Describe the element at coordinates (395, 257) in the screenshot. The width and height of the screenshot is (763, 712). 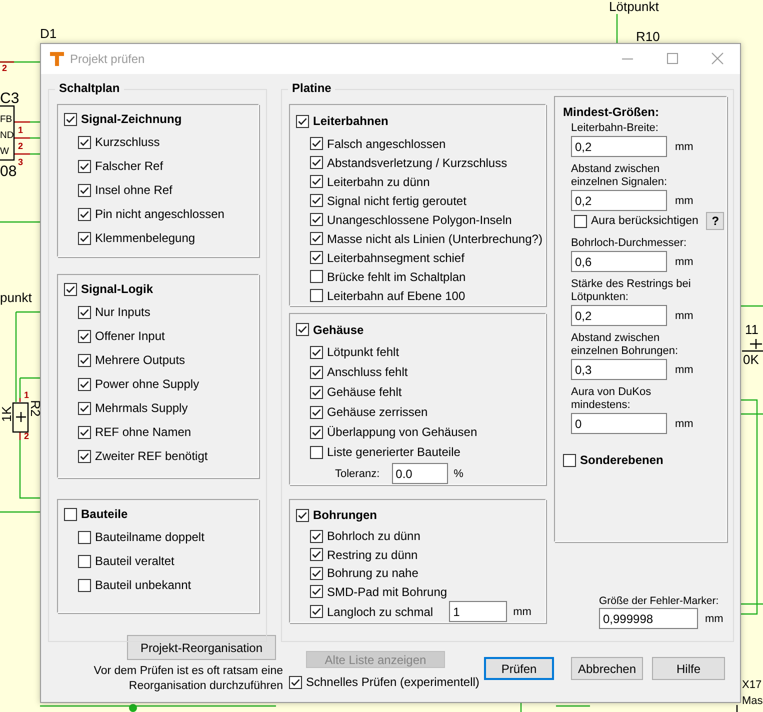
I see `checkbox-label: Leiterbahnsegment schief` at that location.